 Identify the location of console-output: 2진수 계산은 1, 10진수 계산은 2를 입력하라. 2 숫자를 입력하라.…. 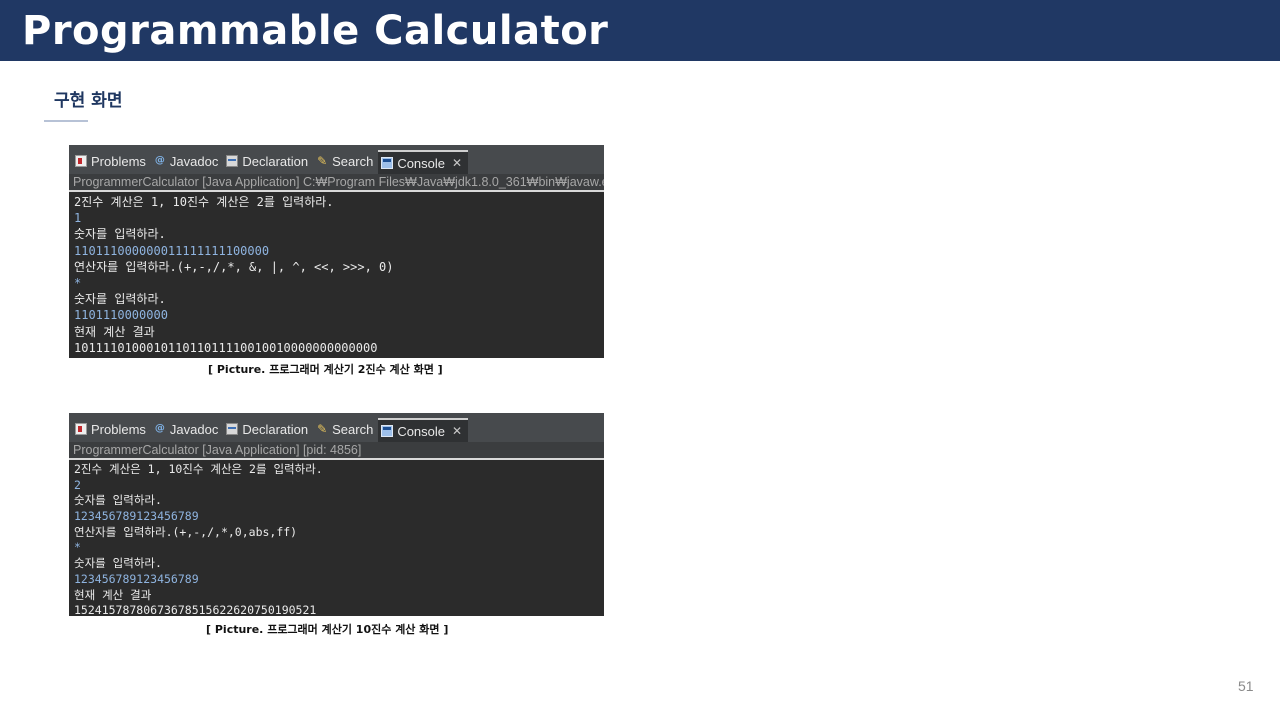
(336, 538).